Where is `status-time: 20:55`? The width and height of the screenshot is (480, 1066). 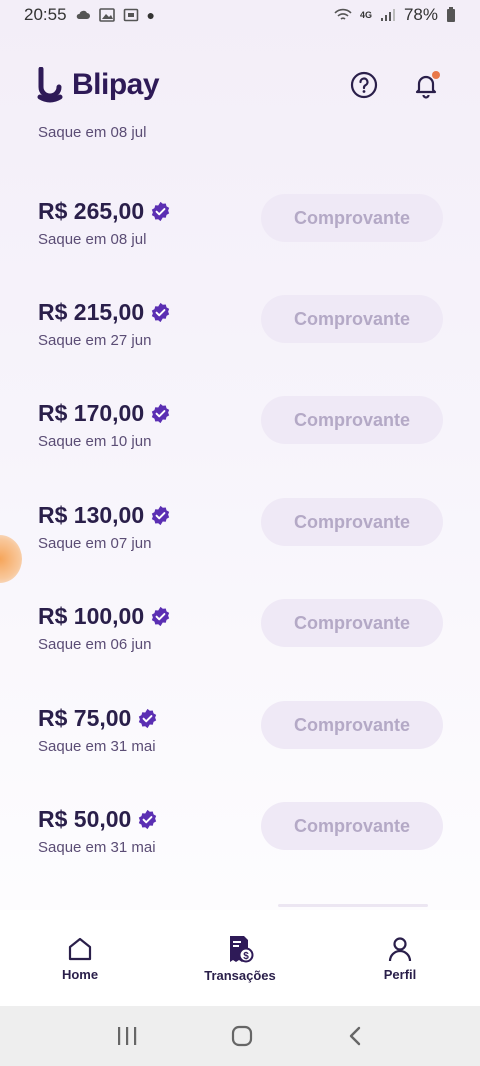
status-time: 20:55 is located at coordinates (45, 14).